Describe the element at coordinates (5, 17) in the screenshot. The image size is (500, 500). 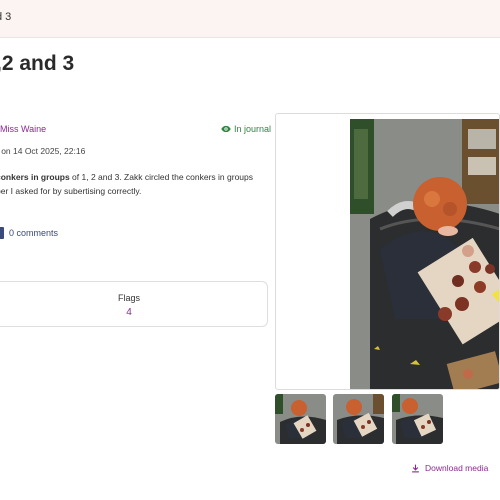
I see `breadcrumb: d 3` at that location.